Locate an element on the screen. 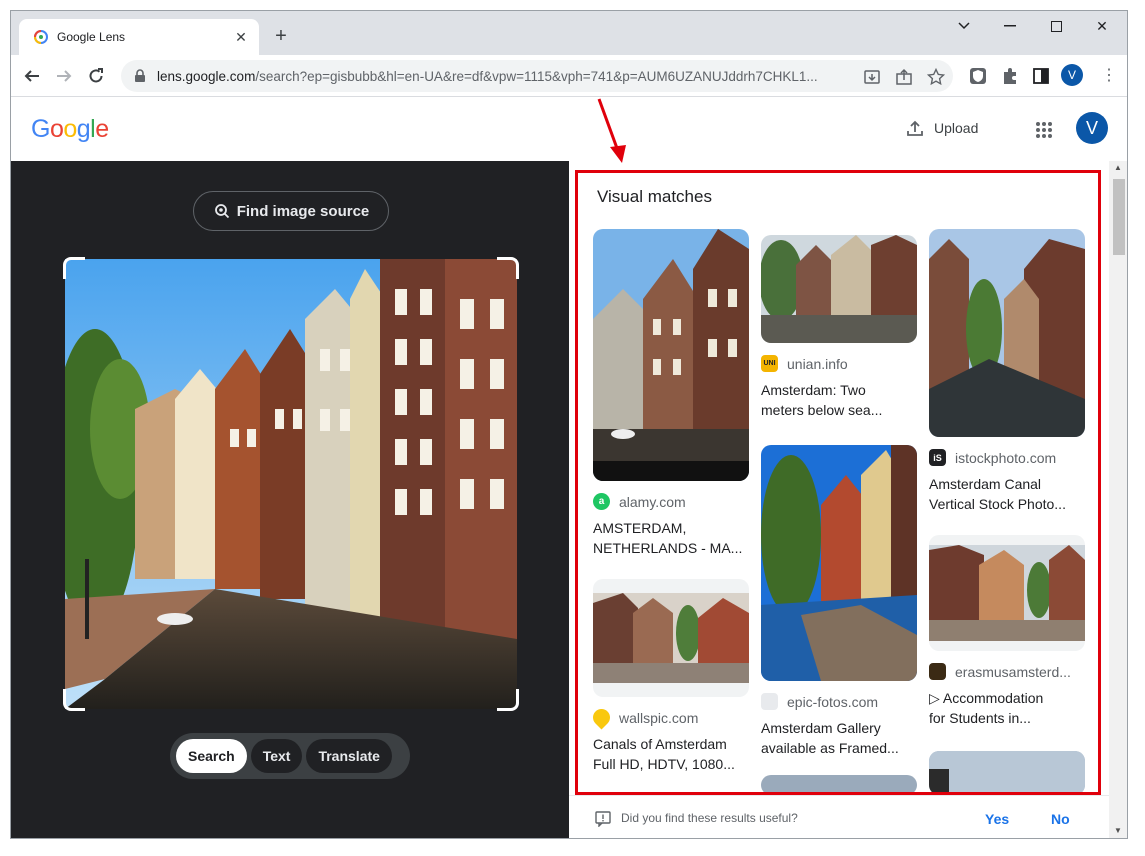 This screenshot has height=856, width=1145. crop-handle-top-right is located at coordinates (508, 268).